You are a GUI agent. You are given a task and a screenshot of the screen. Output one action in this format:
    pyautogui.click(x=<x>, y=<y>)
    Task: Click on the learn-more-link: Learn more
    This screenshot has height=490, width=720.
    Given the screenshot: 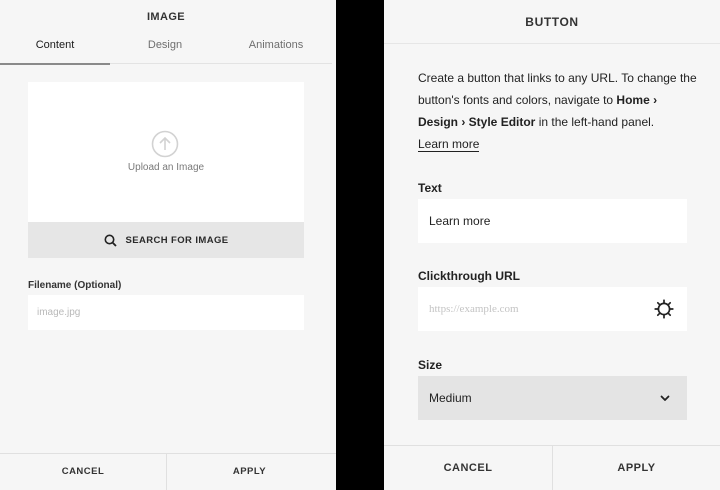 What is the action you would take?
    pyautogui.click(x=449, y=144)
    